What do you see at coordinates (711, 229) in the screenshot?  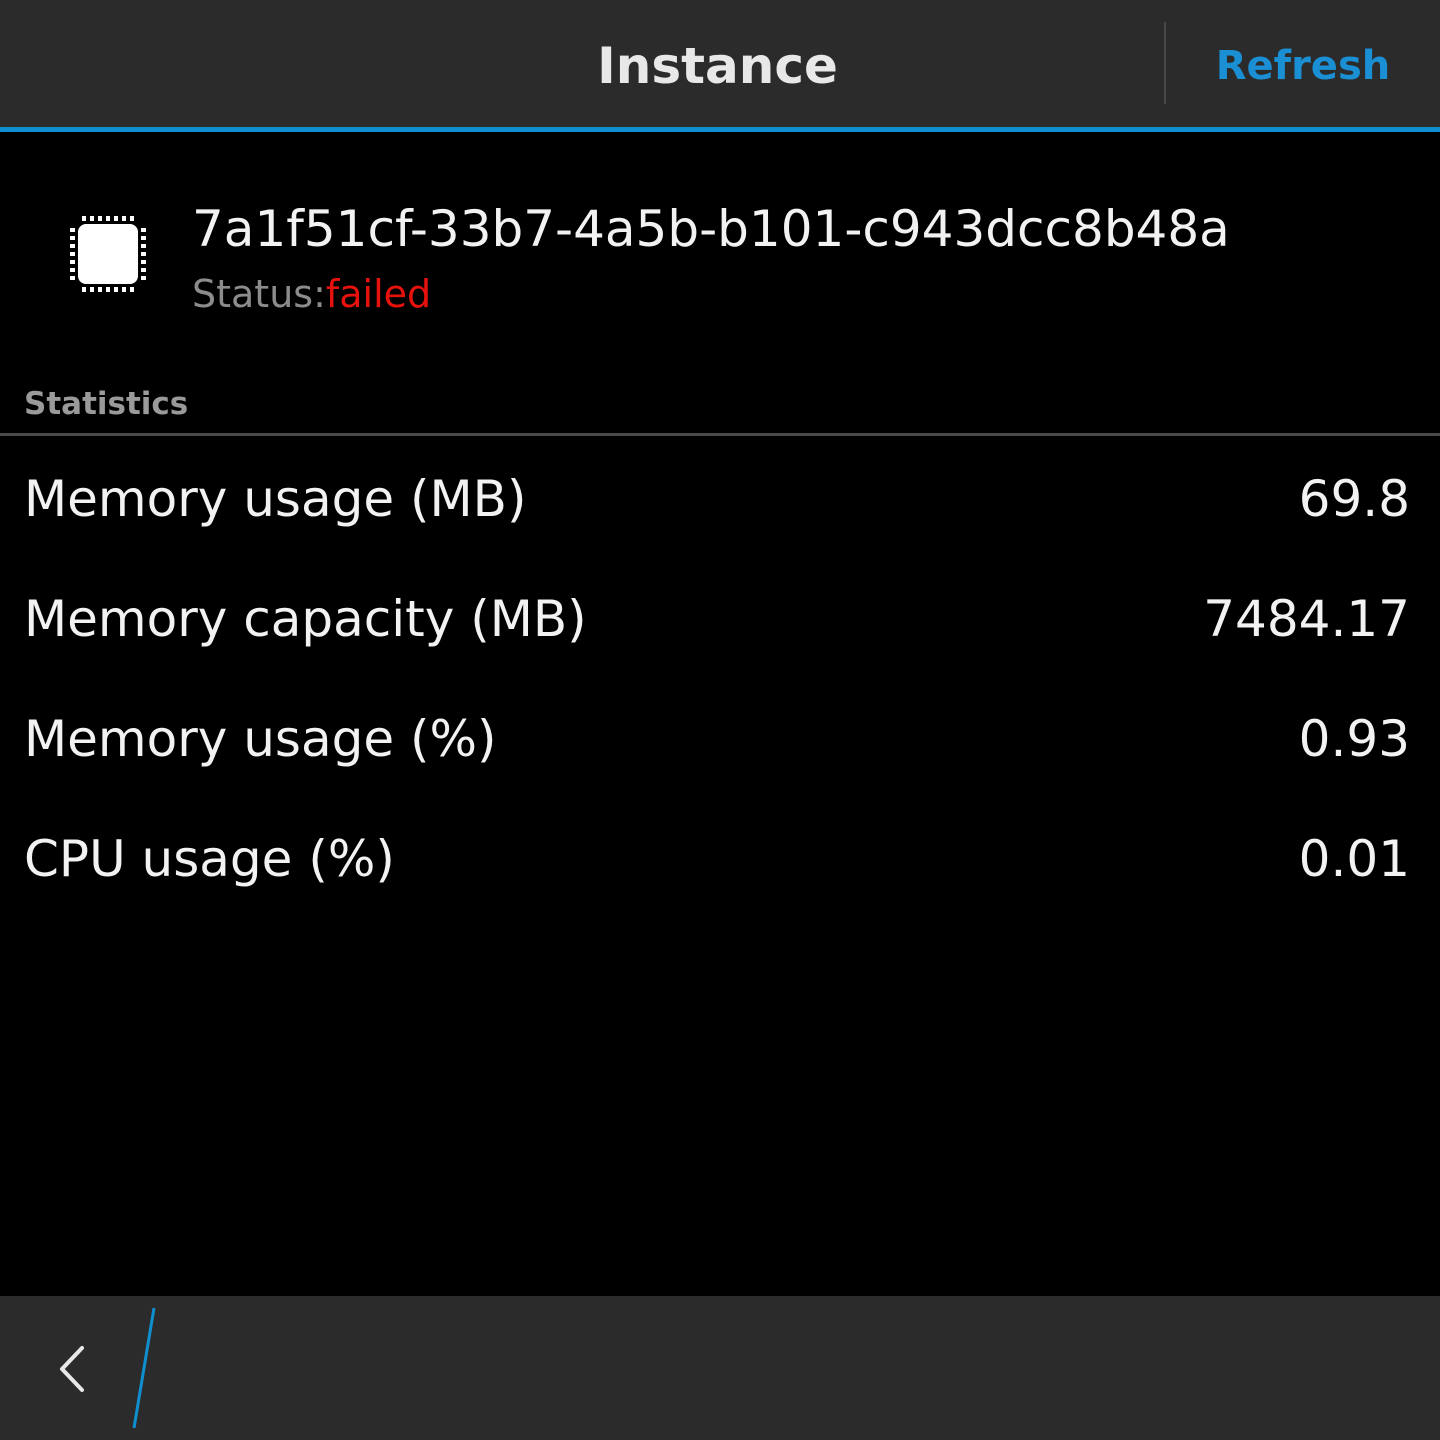 I see `instance-id: 7a1f51cf-33b7-4a5b-b101-c943dcc8b48a` at bounding box center [711, 229].